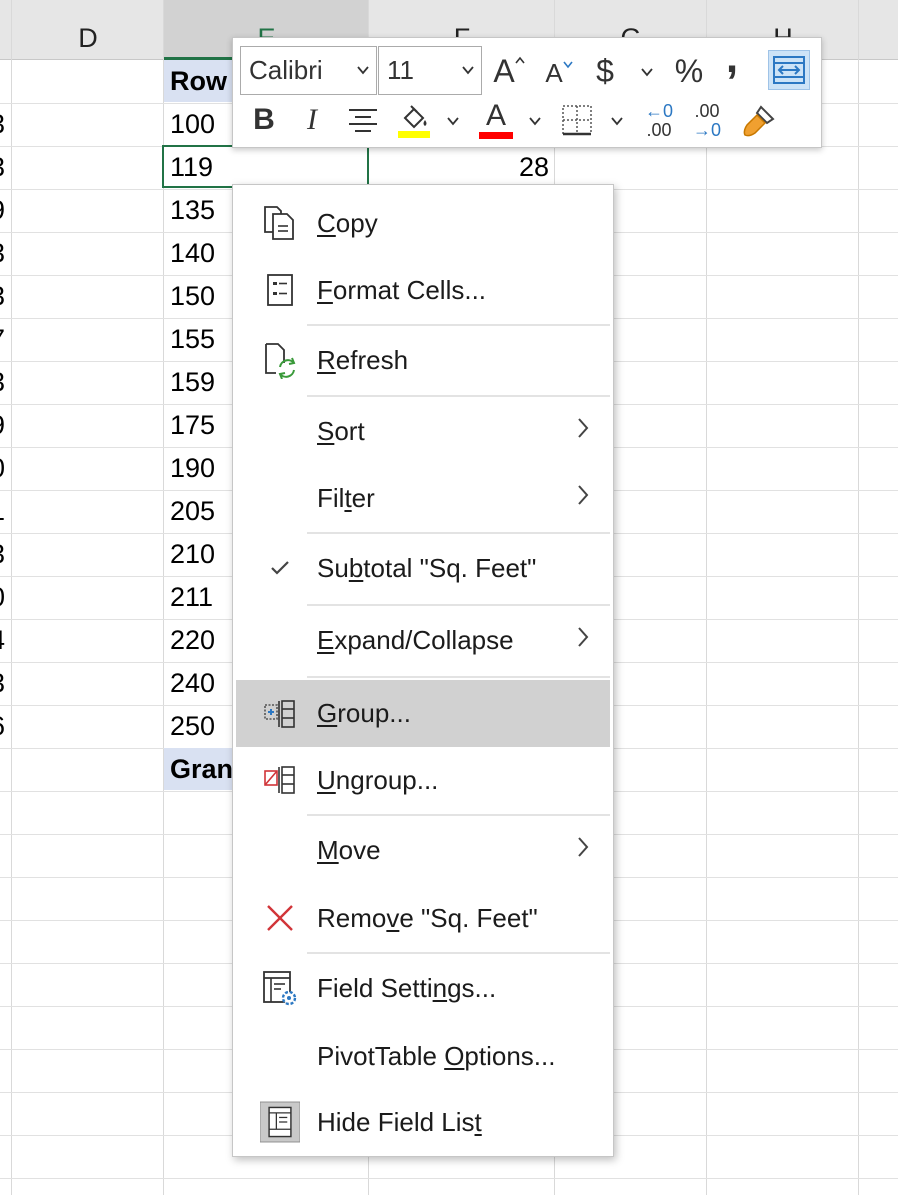 The height and width of the screenshot is (1195, 898). I want to click on label-text: Hide Field Lis, so click(396, 1122).